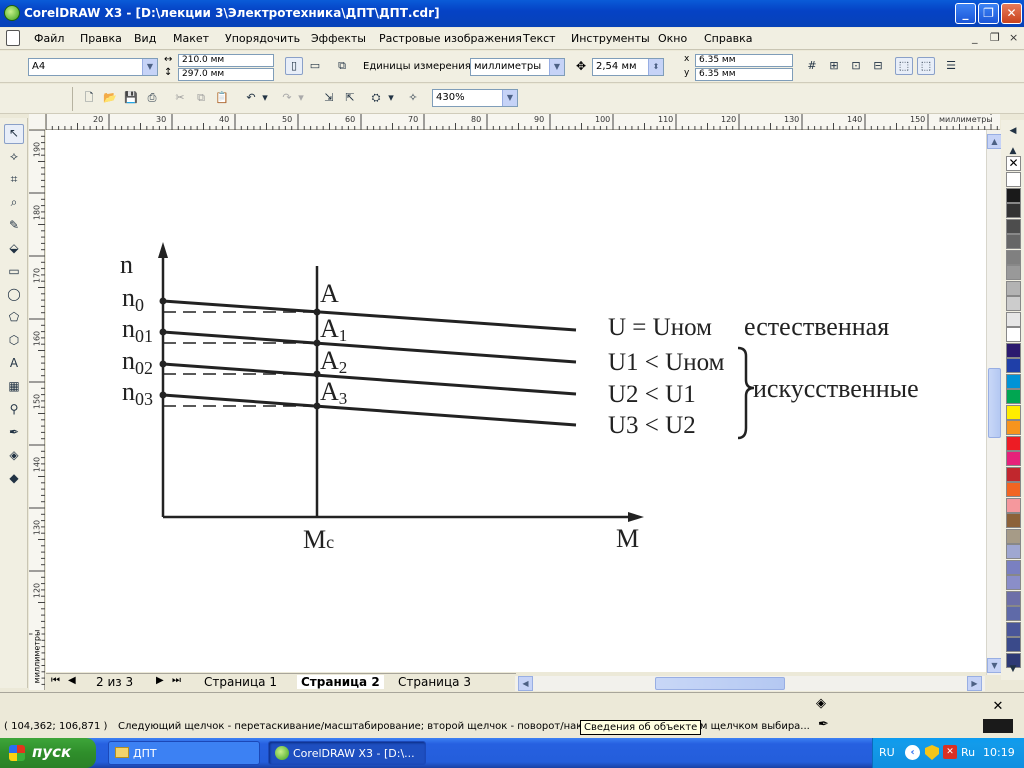 This screenshot has height=768, width=1024. Describe the element at coordinates (887, 752) in the screenshot. I see `language-indicator: RU` at that location.